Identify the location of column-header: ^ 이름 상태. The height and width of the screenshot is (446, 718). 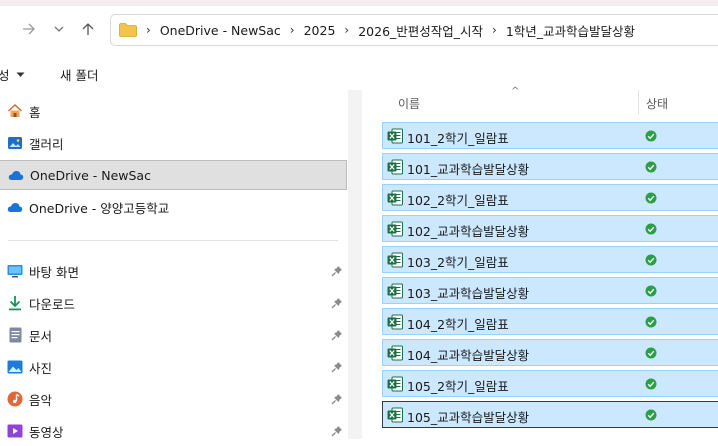
(540, 100).